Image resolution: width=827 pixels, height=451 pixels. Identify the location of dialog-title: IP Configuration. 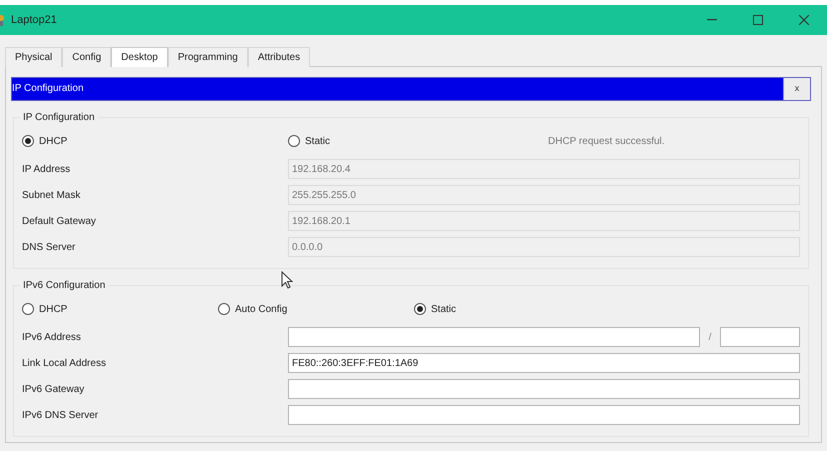
(397, 89).